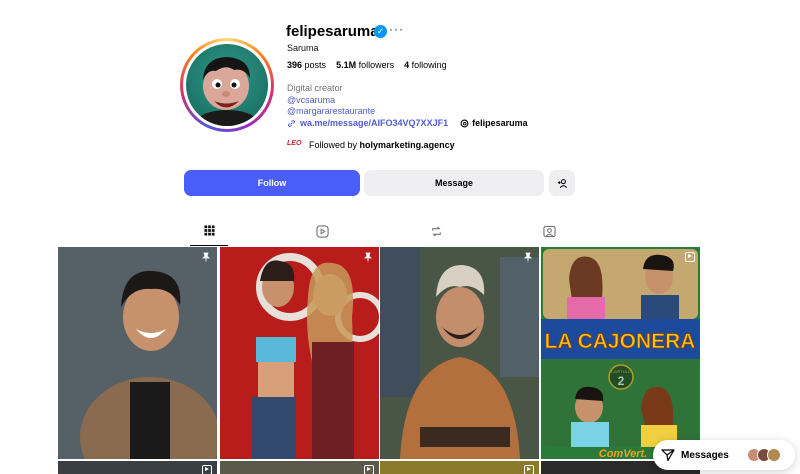  What do you see at coordinates (407, 145) in the screenshot?
I see `followed-by-name: holymarketing.agency` at bounding box center [407, 145].